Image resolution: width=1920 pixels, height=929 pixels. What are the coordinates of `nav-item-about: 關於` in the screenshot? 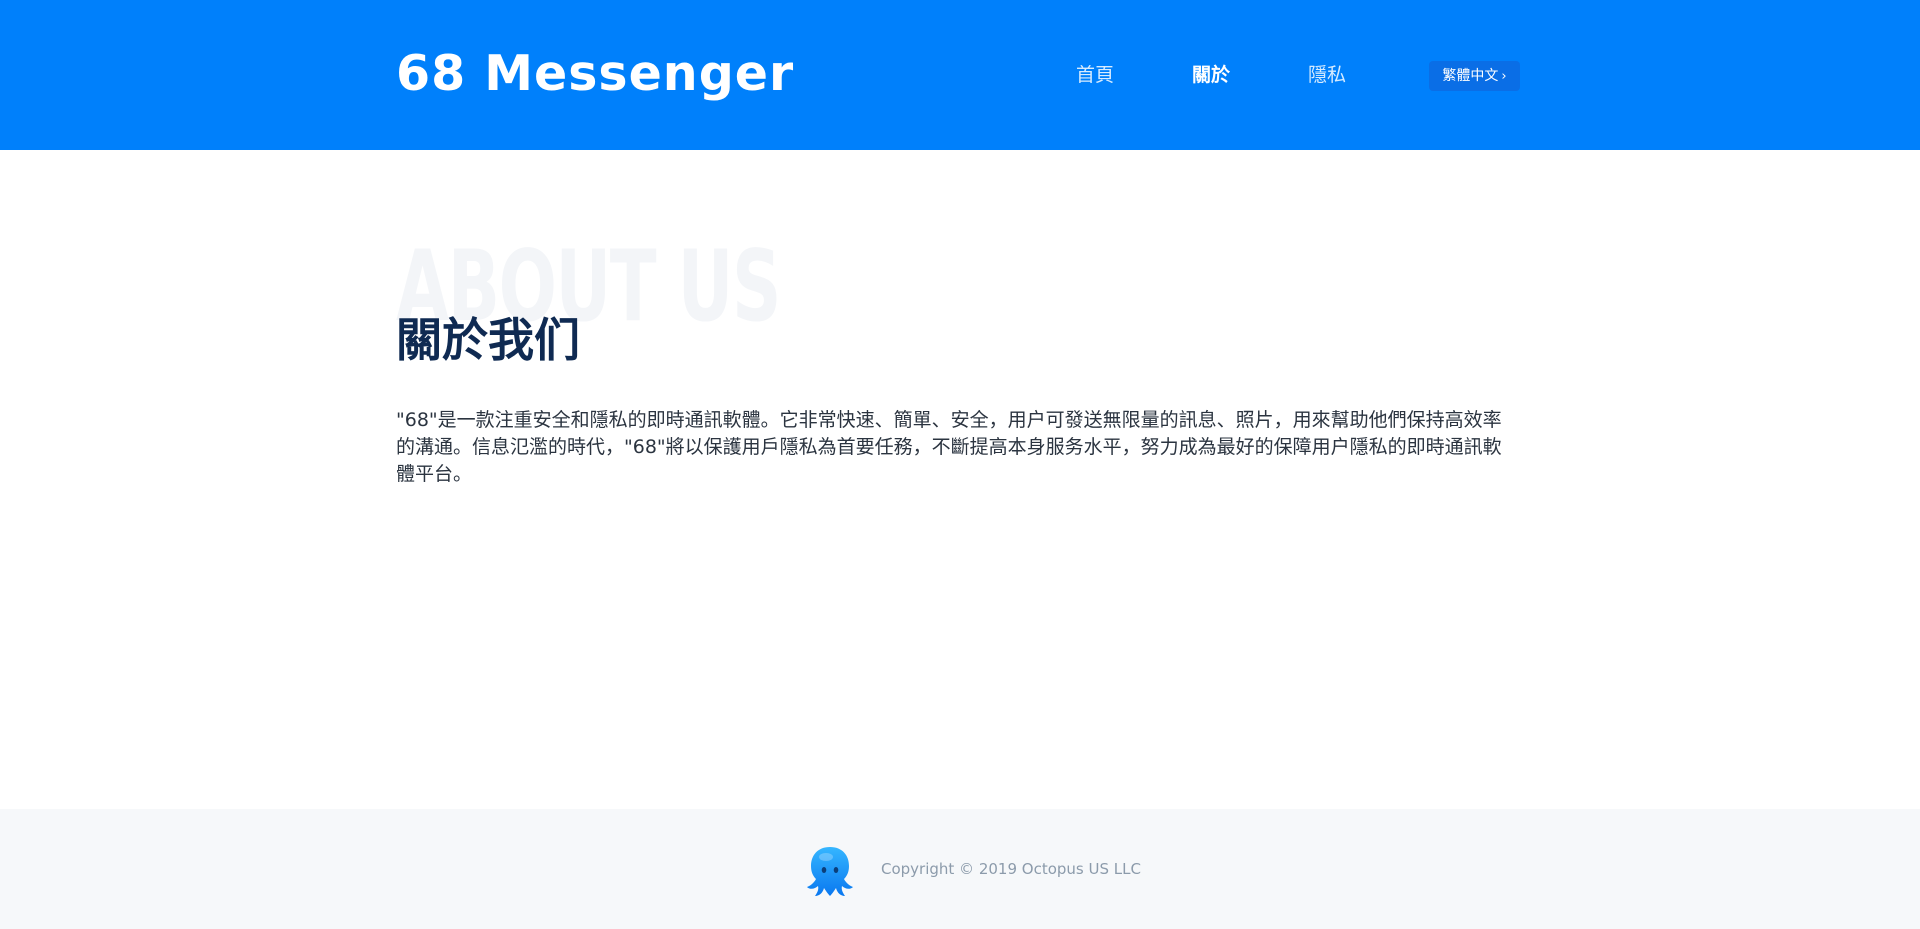 It's located at (1211, 75).